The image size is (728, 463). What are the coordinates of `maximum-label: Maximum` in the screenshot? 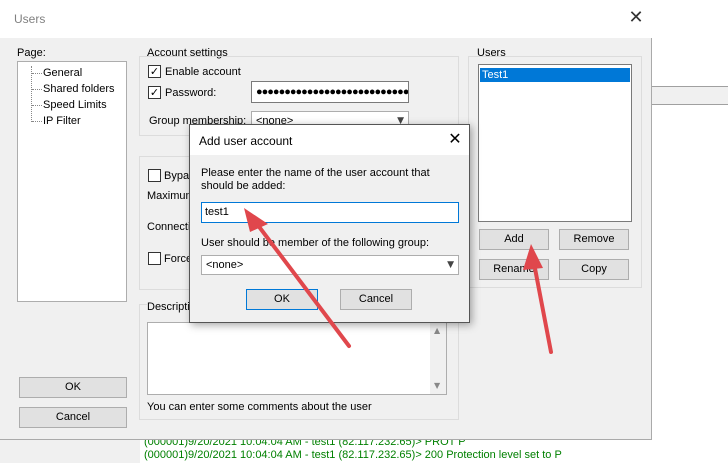 It's located at (171, 196).